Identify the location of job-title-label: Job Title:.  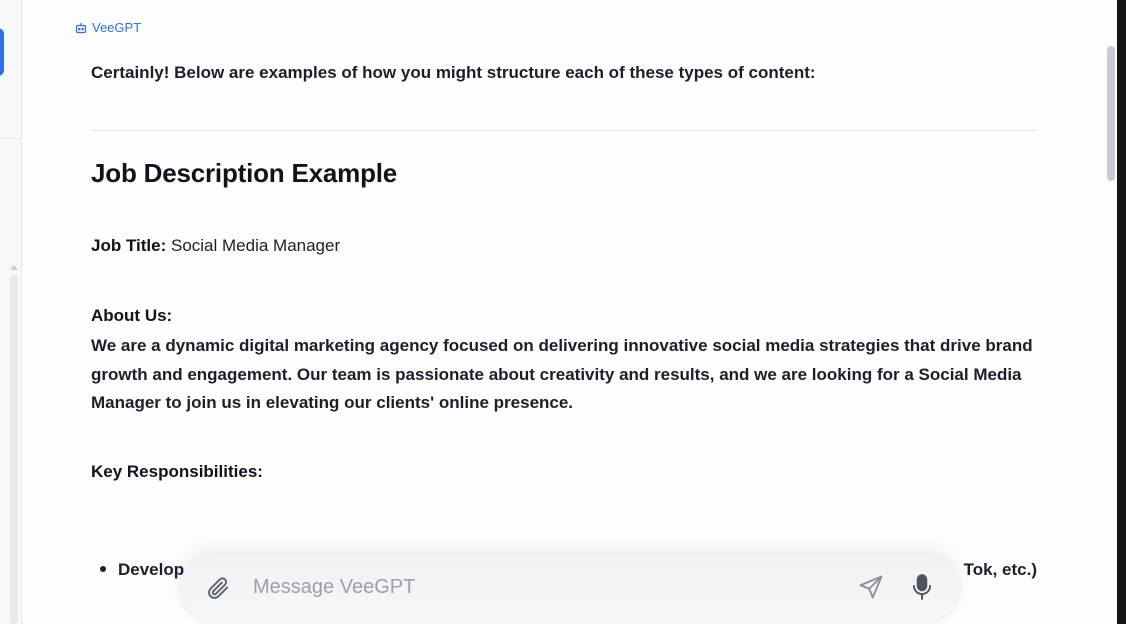
(129, 245).